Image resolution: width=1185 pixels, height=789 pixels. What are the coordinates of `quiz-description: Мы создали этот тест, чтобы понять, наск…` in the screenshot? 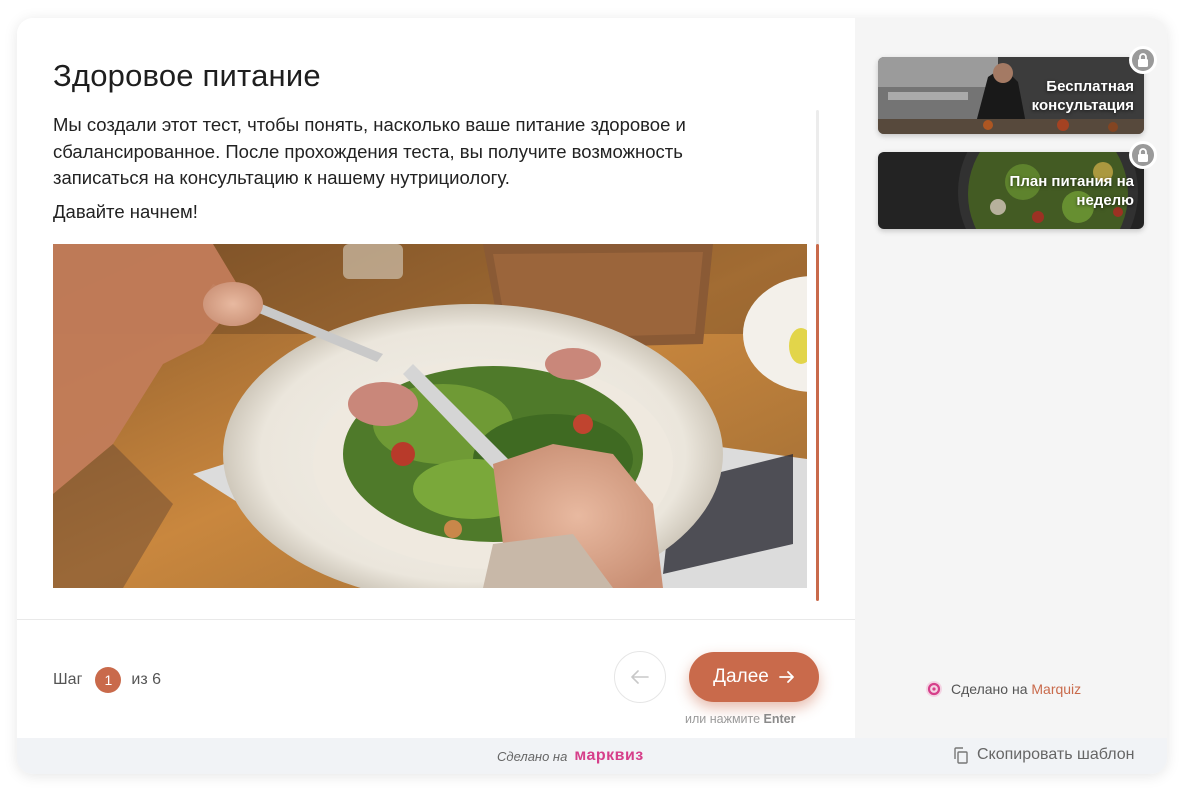 It's located at (369, 151).